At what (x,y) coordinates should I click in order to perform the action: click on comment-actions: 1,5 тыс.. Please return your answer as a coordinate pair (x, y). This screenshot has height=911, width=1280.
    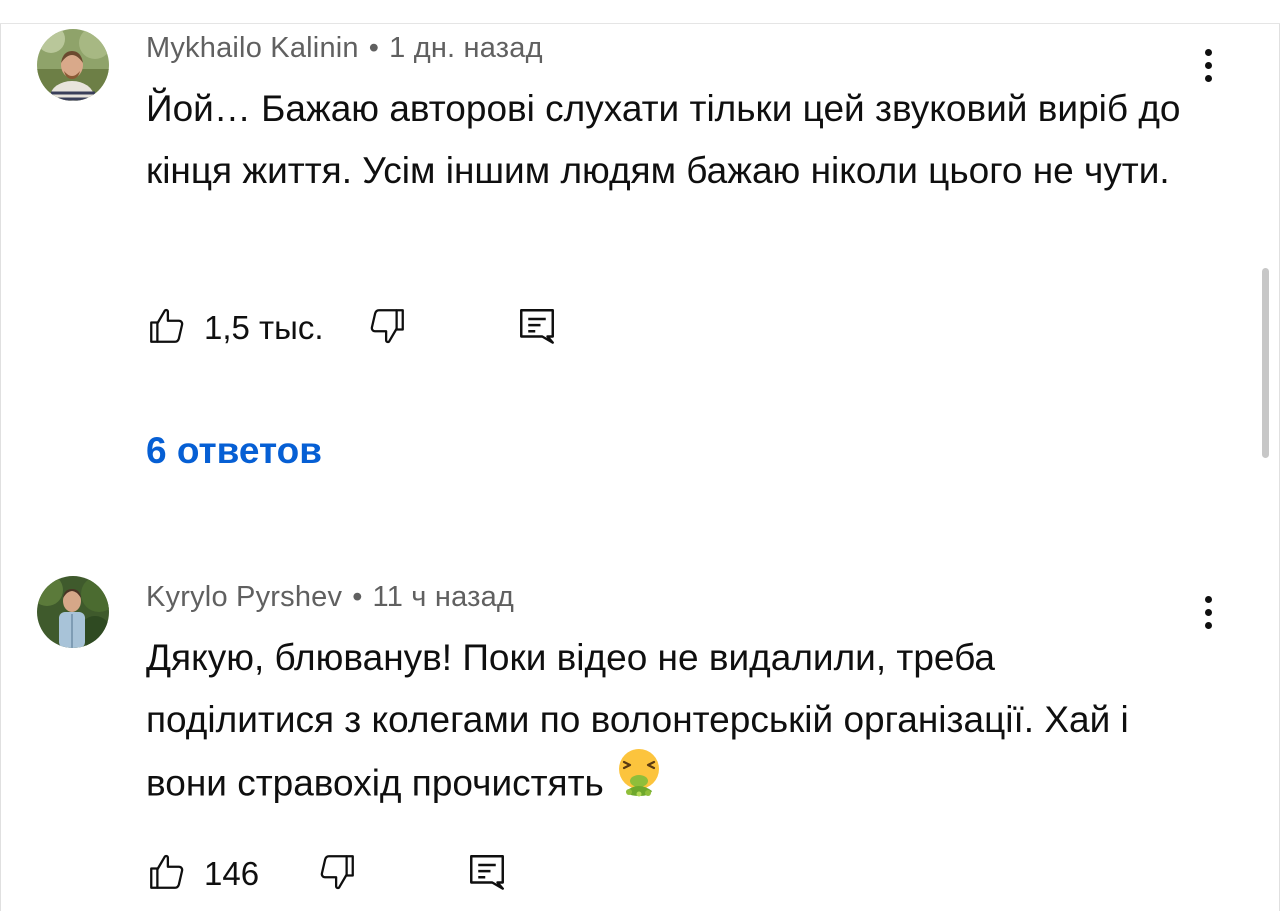
    Looking at the image, I should click on (396, 327).